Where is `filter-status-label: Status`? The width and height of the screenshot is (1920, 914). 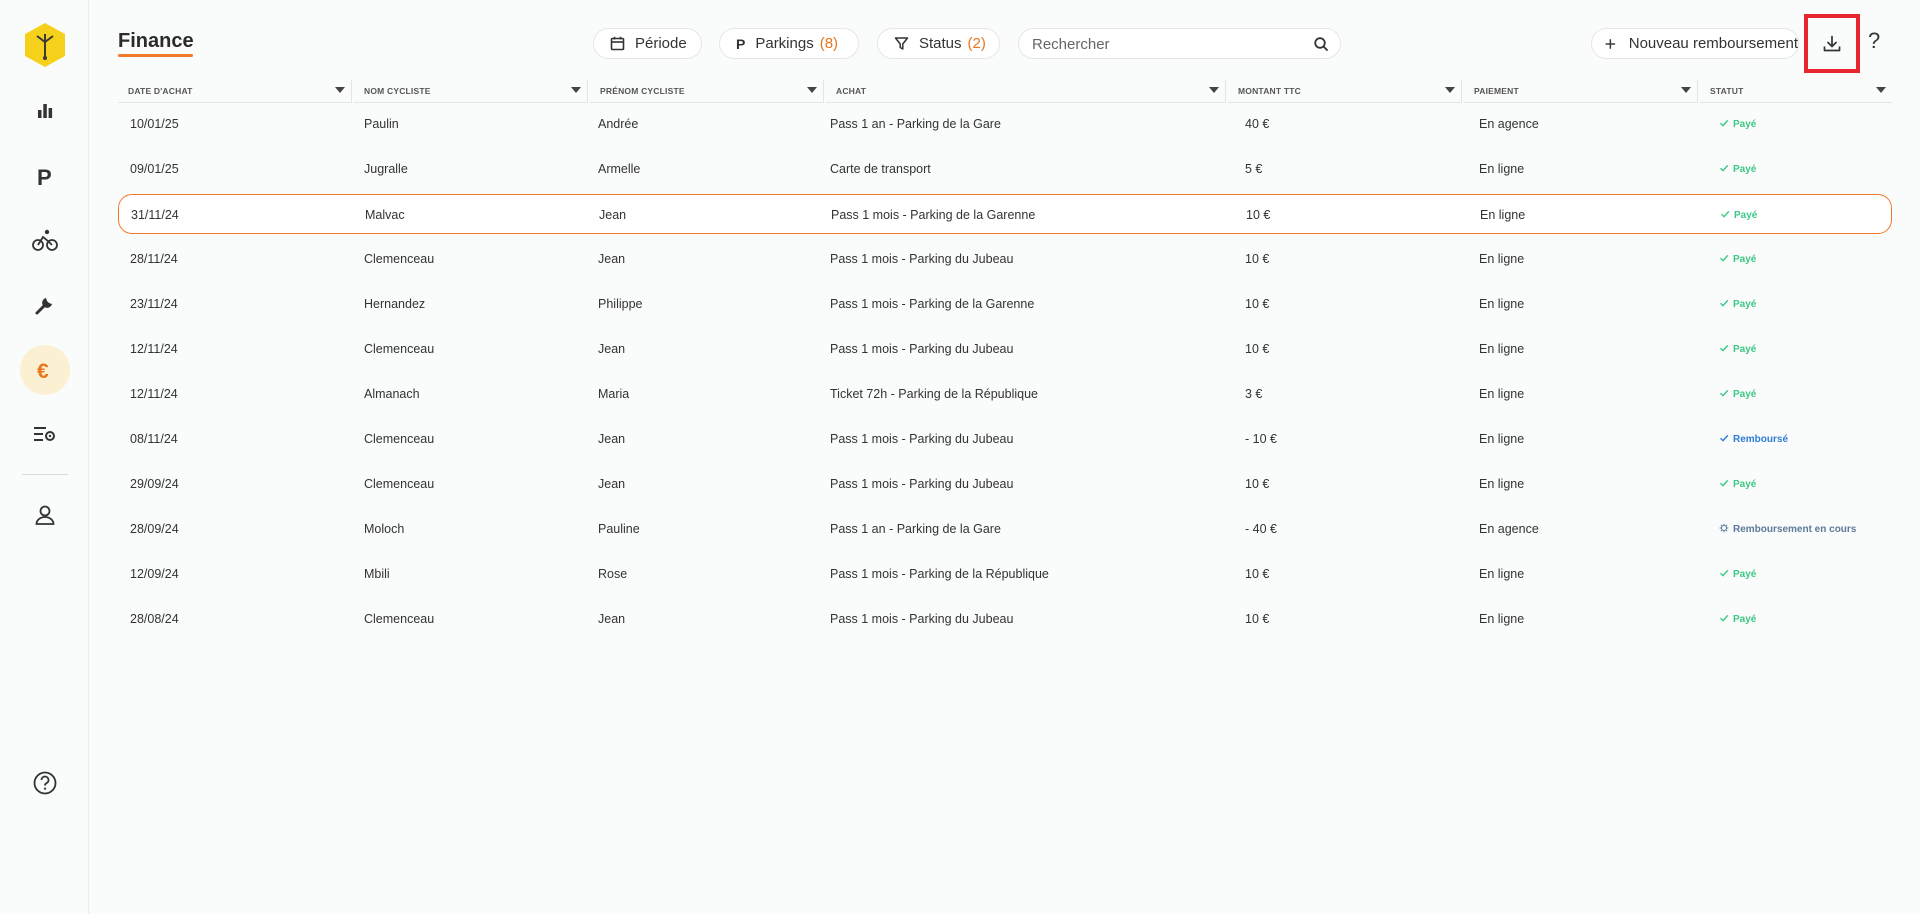
filter-status-label: Status is located at coordinates (940, 43).